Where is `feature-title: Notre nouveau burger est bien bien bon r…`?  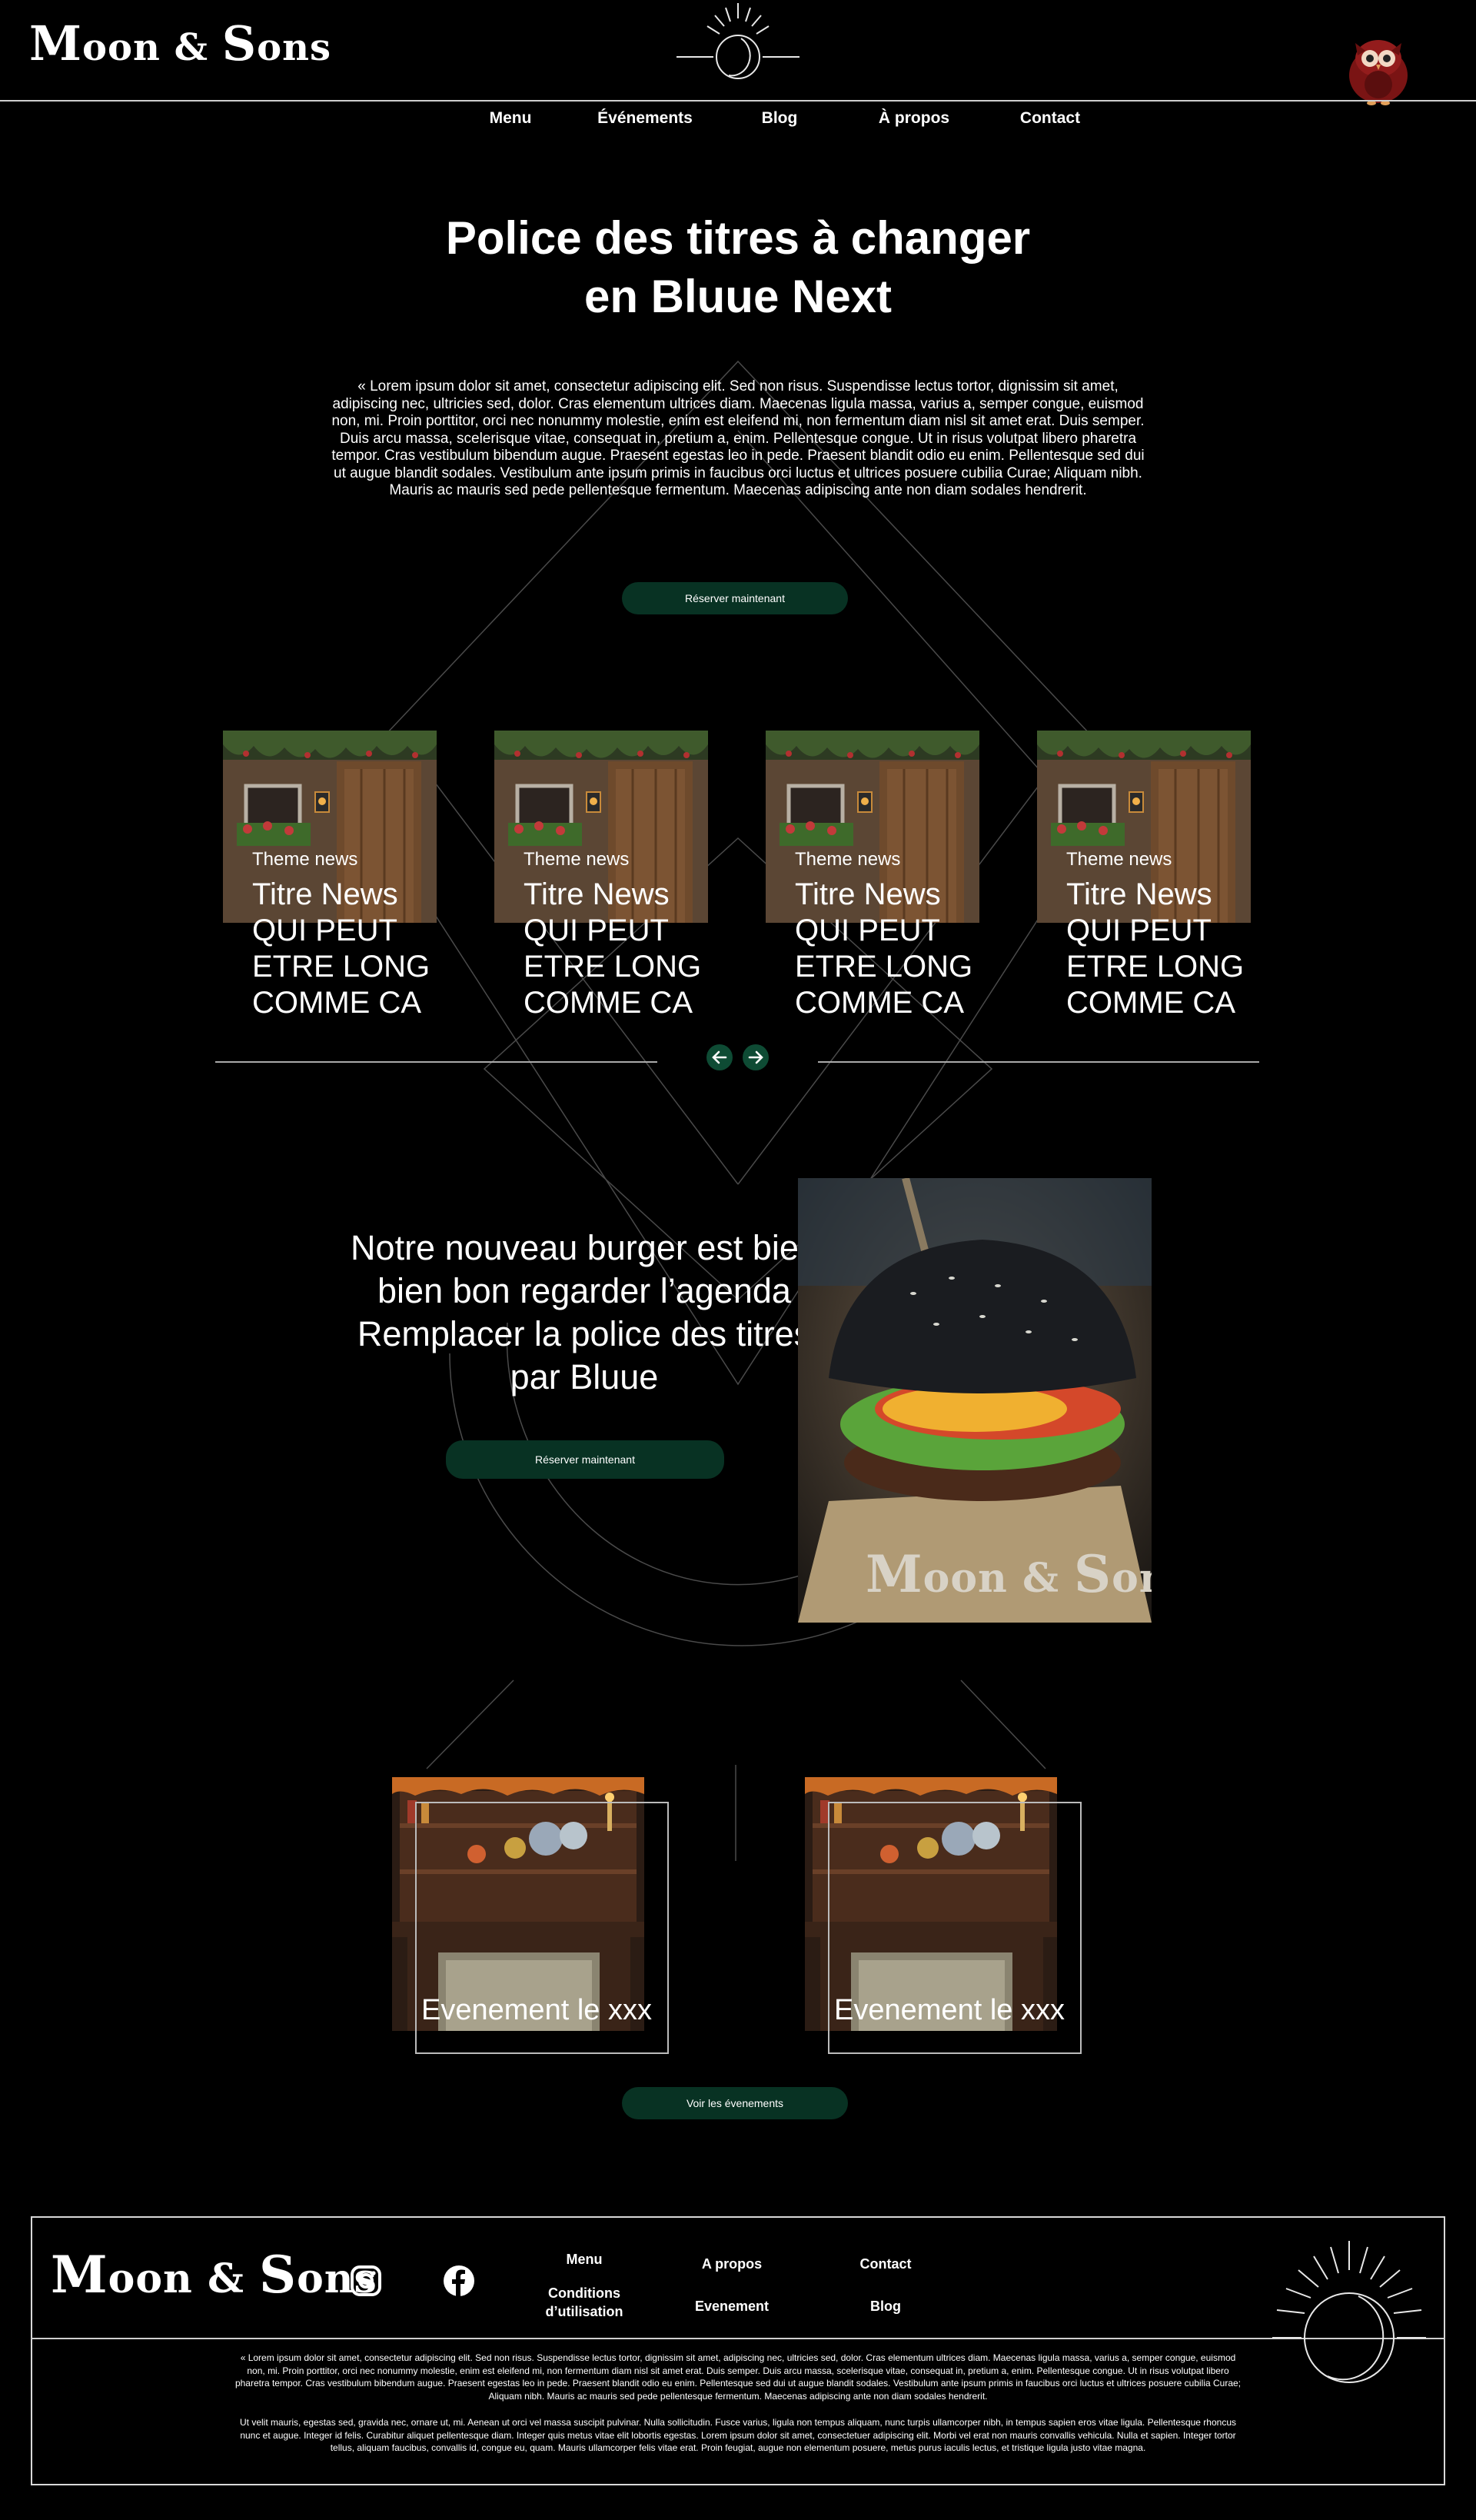
feature-title: Notre nouveau burger est bien bien bon r… is located at coordinates (584, 1312).